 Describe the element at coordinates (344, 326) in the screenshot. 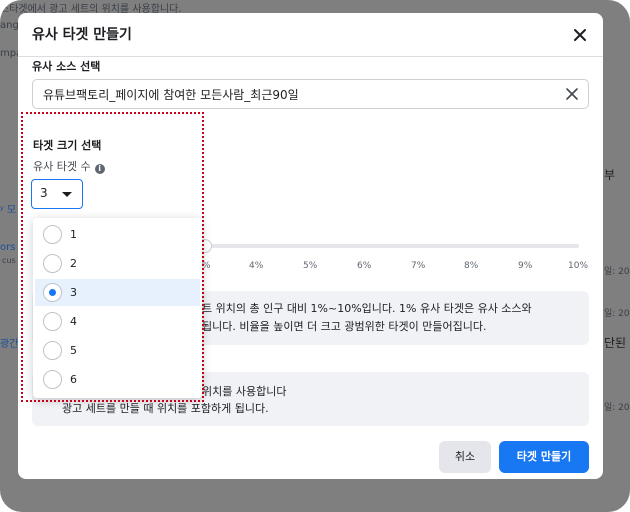

I see `size-info-line: 됩니다. 비율을 높이면 더 크고 광범위한 타겟이 만들어집니다.` at that location.